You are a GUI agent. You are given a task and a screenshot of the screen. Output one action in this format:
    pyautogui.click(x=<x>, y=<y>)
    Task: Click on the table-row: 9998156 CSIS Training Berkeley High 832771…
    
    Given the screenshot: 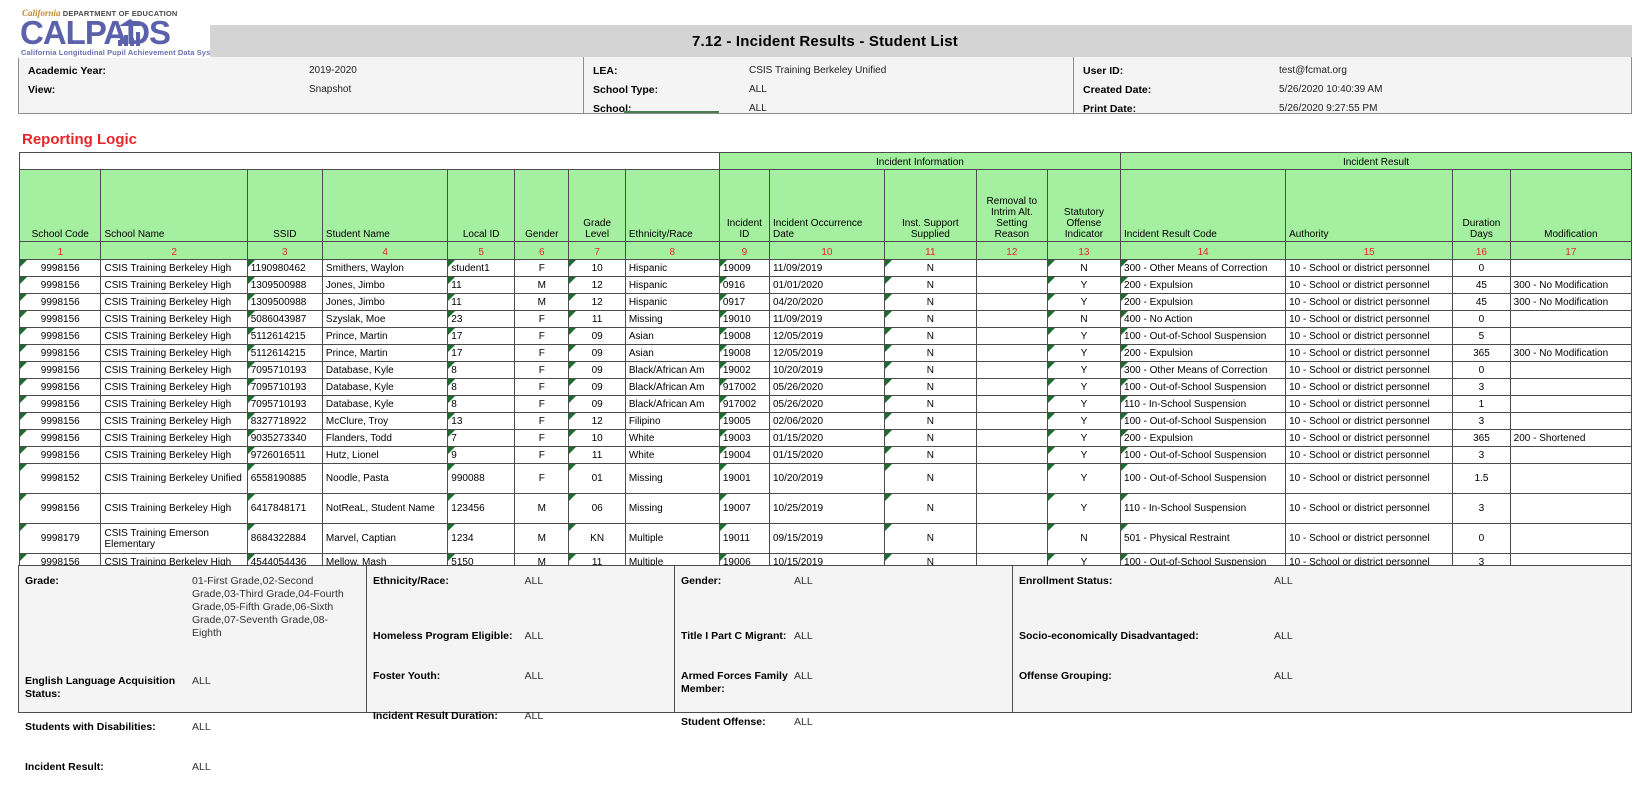 What is the action you would take?
    pyautogui.click(x=825, y=421)
    